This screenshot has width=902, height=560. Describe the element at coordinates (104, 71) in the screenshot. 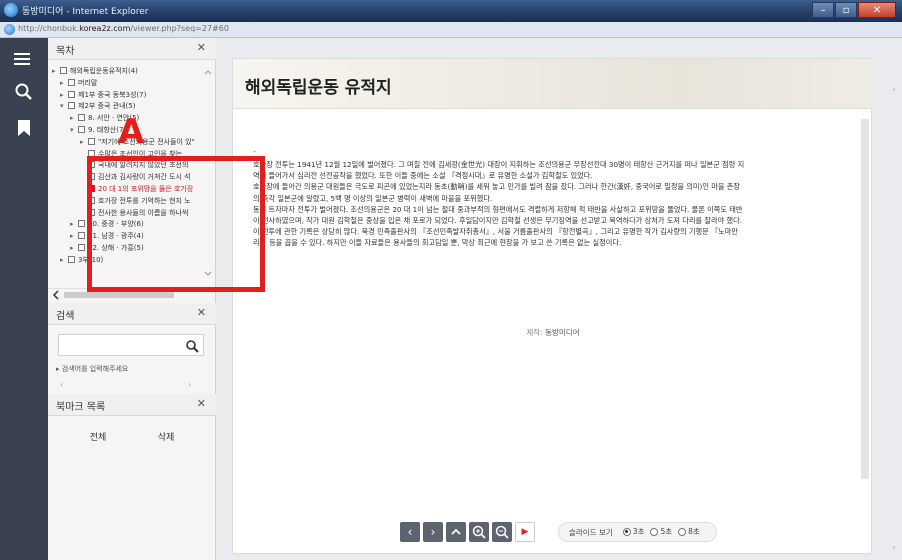

I see `toc-item-label: 해외독립운동유적지(4)` at that location.